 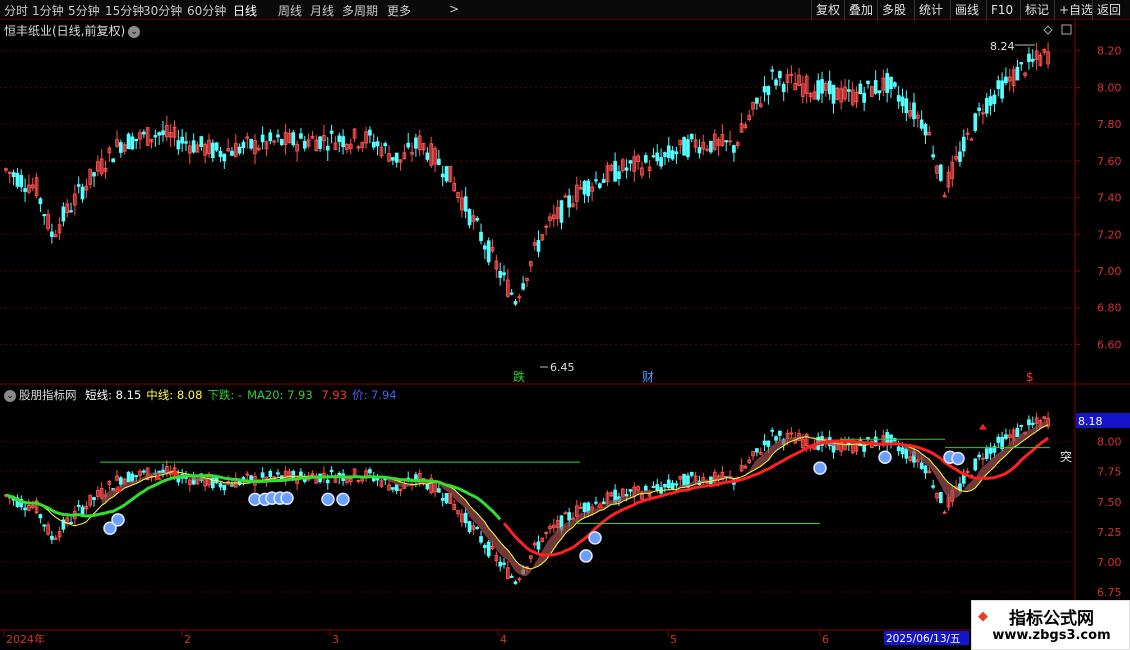 What do you see at coordinates (1109, 532) in the screenshot?
I see `sub-y-tick-label: 7.25` at bounding box center [1109, 532].